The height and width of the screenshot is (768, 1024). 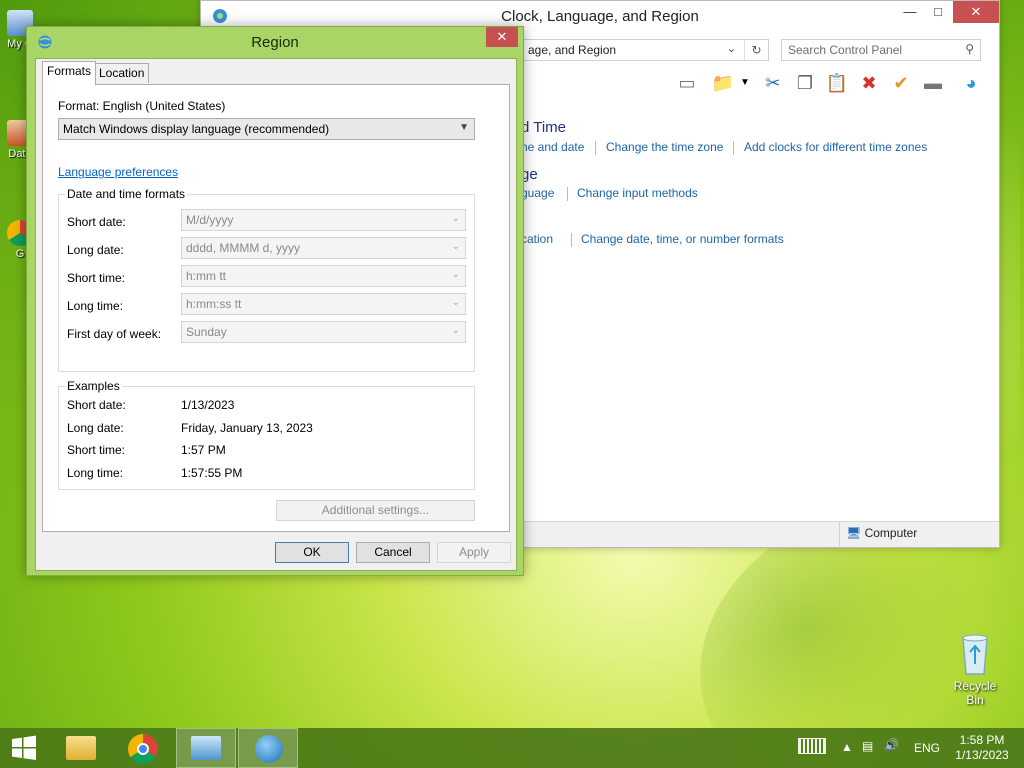 I want to click on computer-icon: 🖥, so click(x=854, y=533).